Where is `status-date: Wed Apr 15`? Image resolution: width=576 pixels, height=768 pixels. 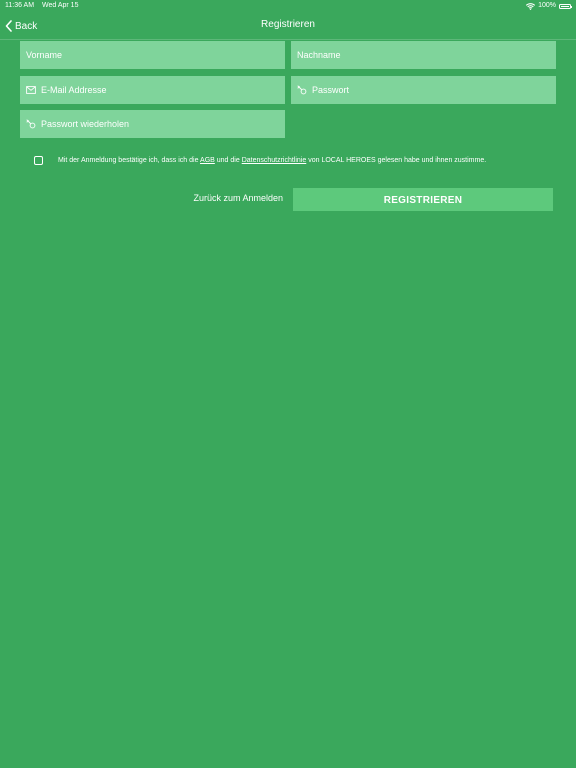 status-date: Wed Apr 15 is located at coordinates (60, 5).